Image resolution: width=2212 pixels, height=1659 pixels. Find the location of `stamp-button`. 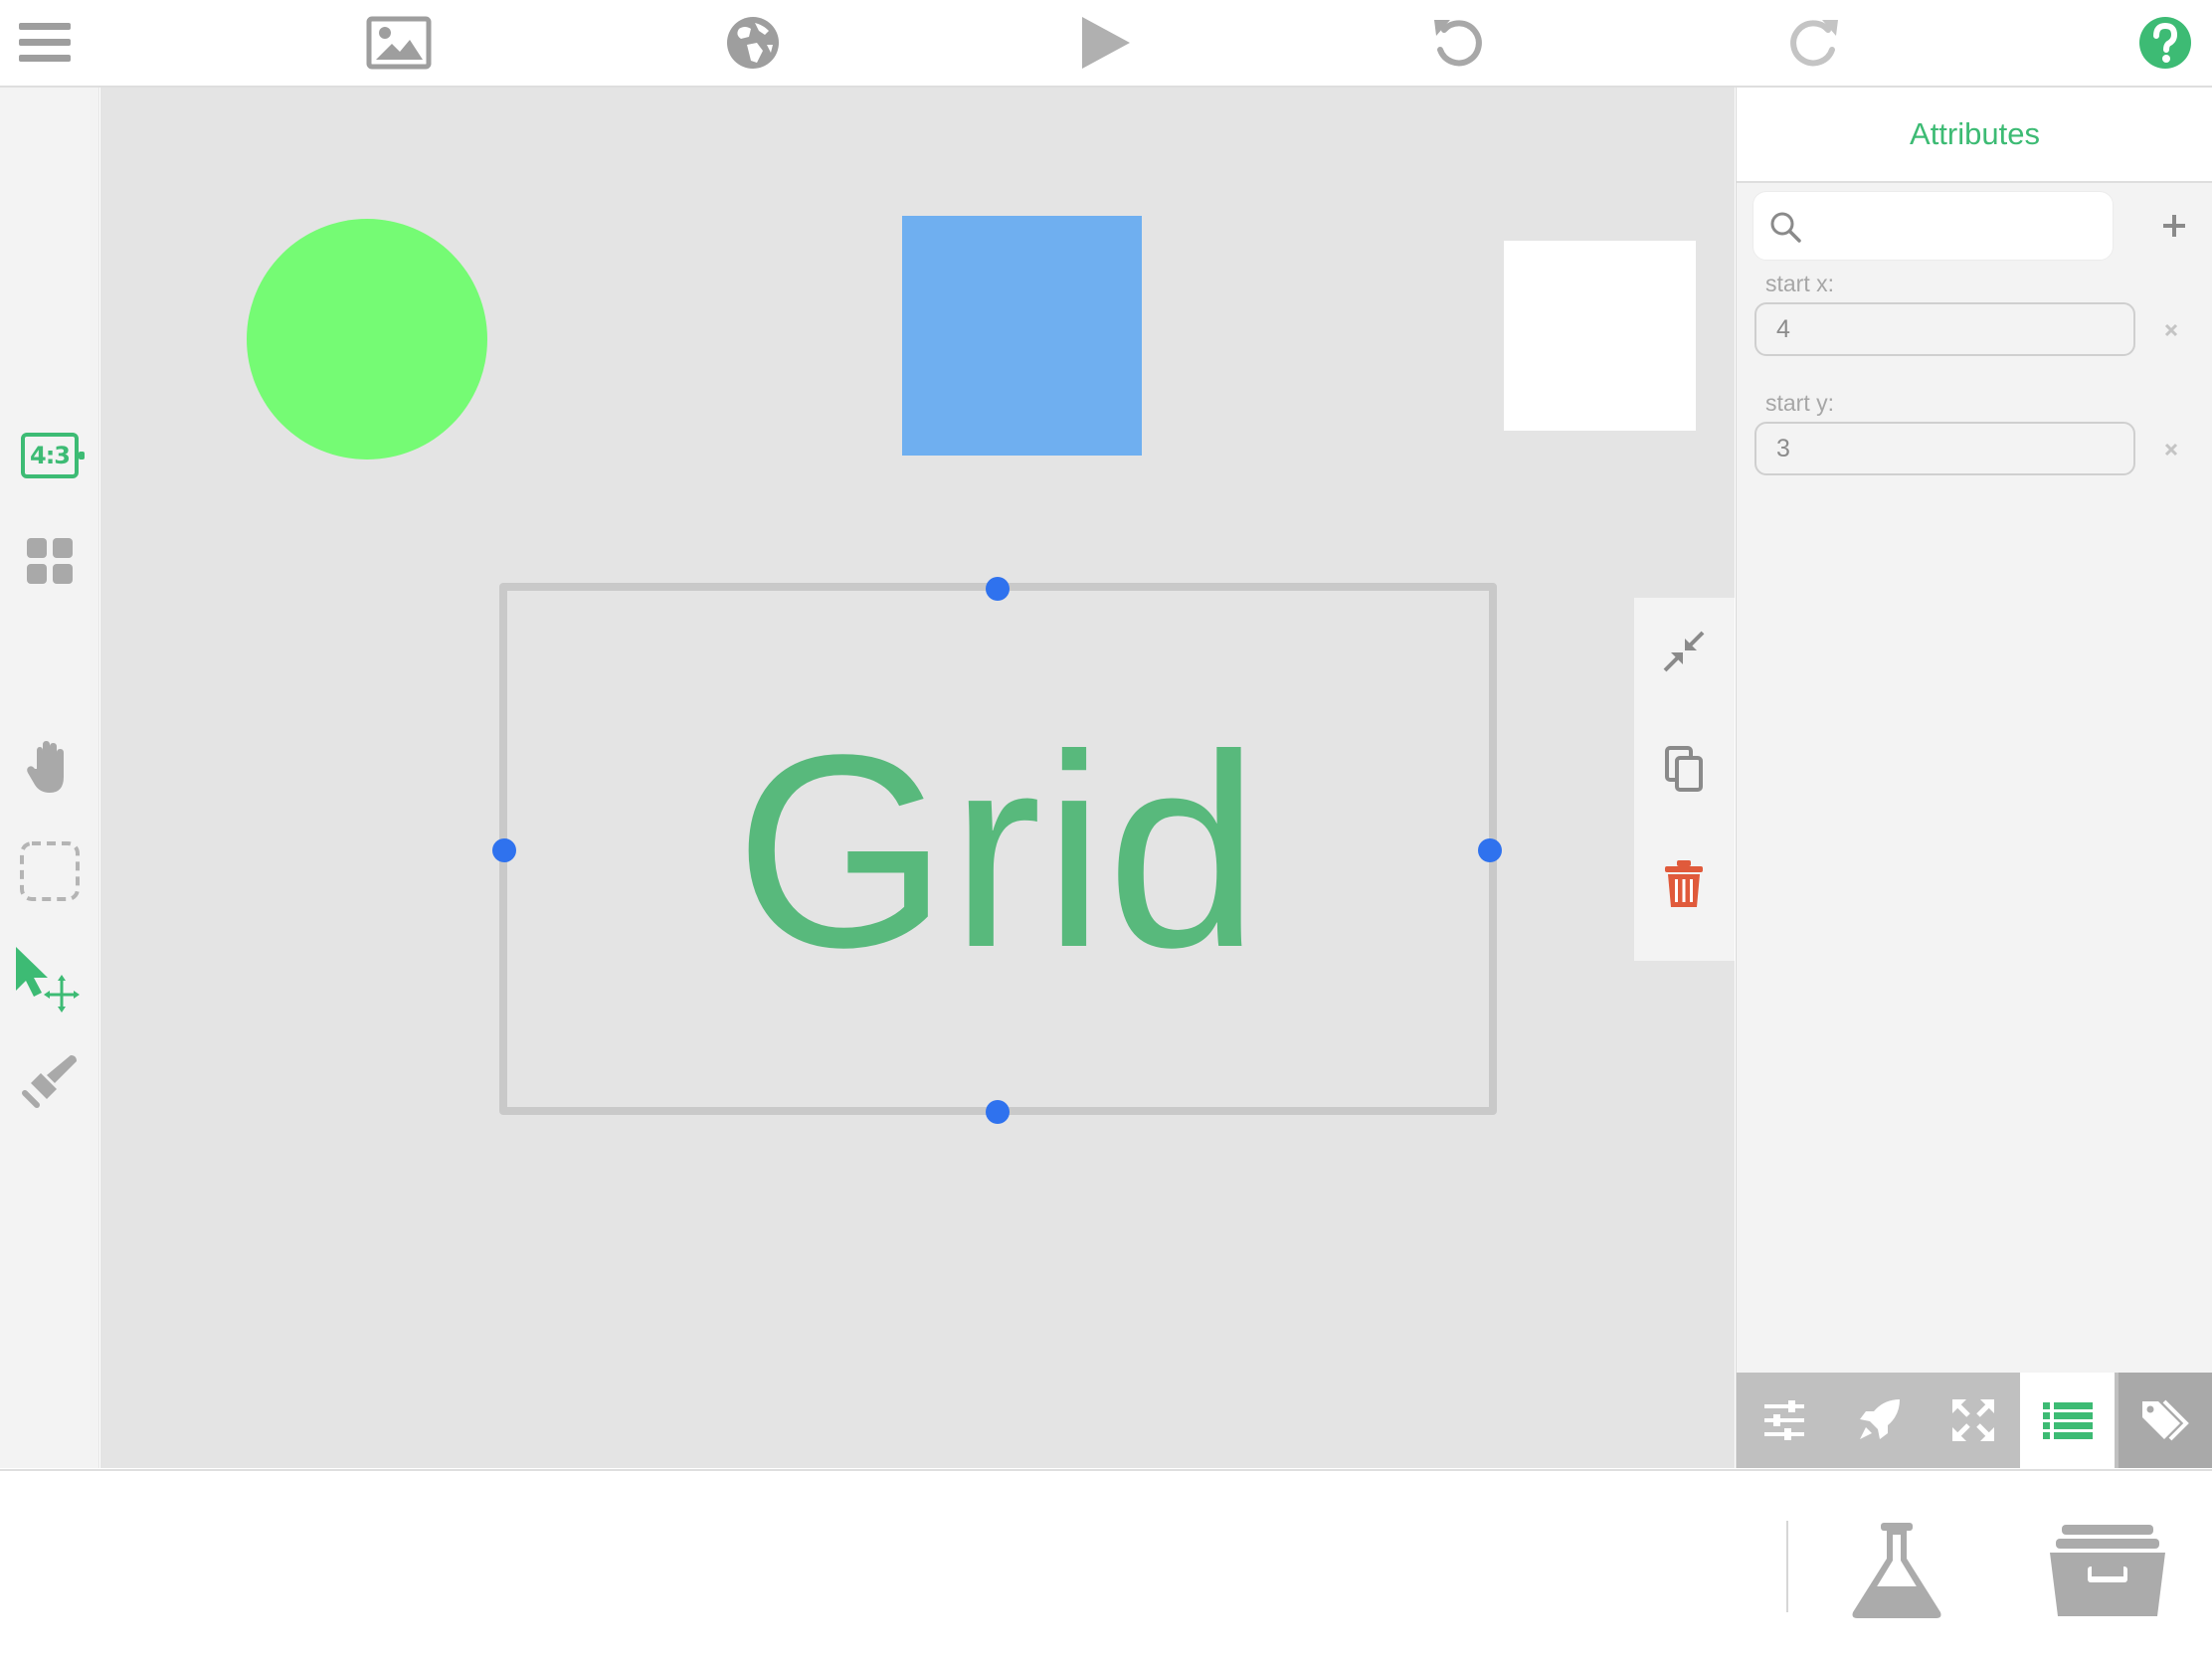

stamp-button is located at coordinates (50, 1080).